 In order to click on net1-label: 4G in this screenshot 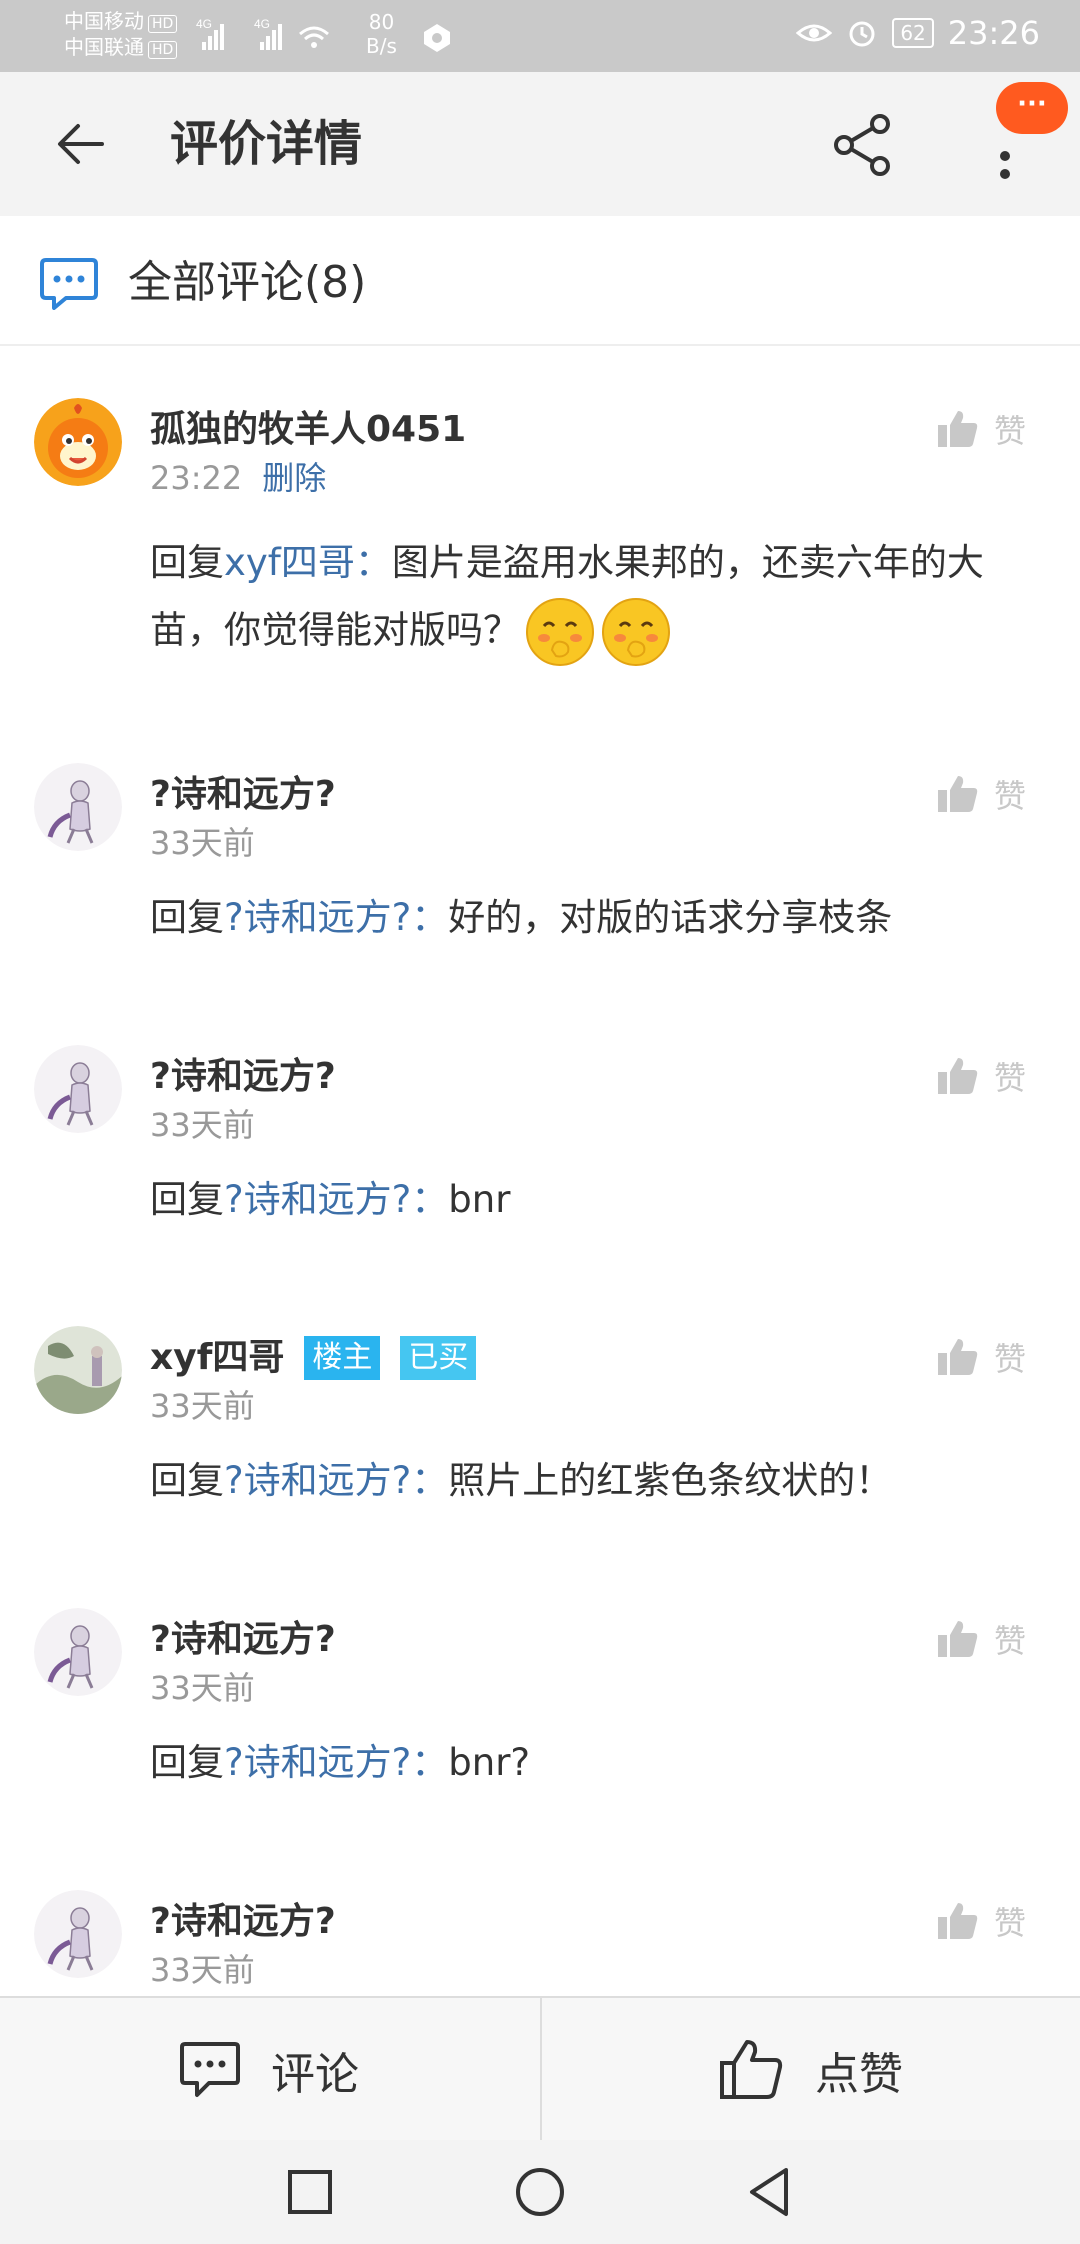, I will do `click(204, 24)`.